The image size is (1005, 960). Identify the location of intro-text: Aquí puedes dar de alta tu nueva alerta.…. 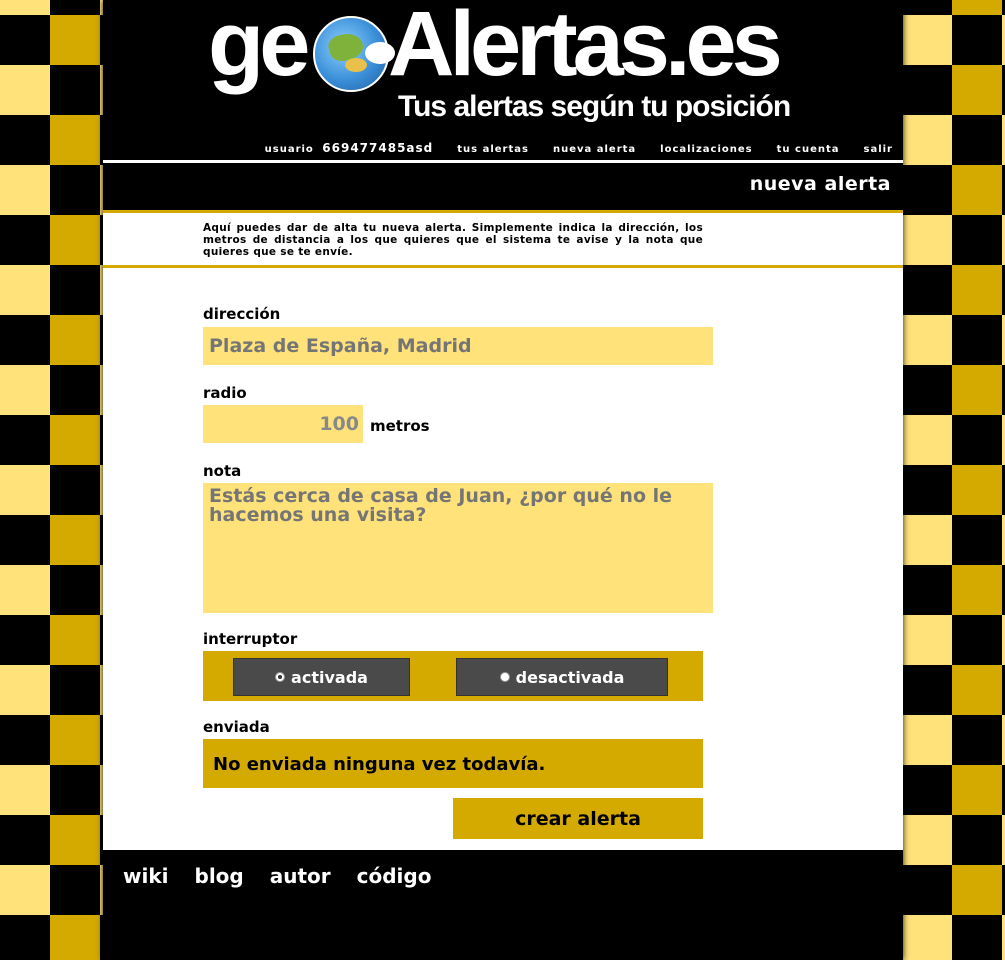
(453, 240).